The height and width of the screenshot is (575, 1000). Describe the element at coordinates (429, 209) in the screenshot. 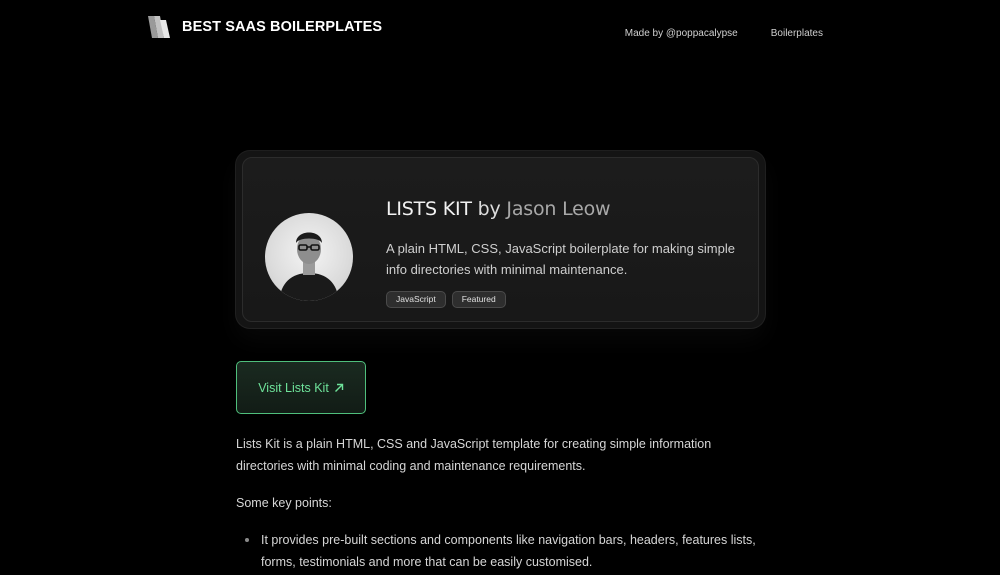

I see `product-name: LISTS KIT` at that location.